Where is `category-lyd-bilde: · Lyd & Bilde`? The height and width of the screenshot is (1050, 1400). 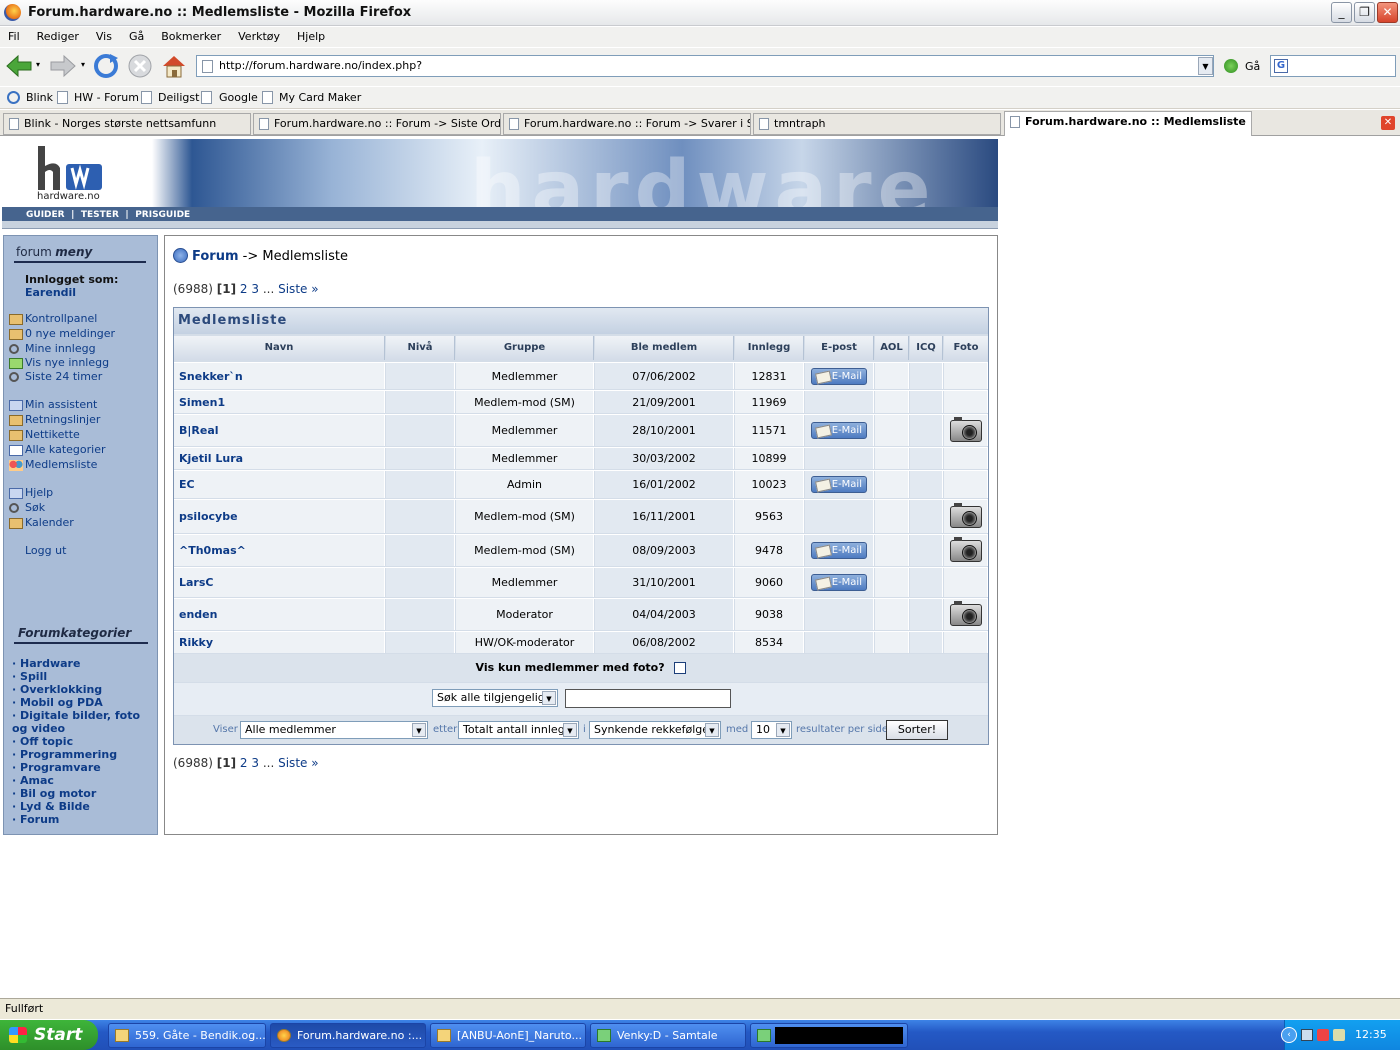 category-lyd-bilde: · Lyd & Bilde is located at coordinates (51, 806).